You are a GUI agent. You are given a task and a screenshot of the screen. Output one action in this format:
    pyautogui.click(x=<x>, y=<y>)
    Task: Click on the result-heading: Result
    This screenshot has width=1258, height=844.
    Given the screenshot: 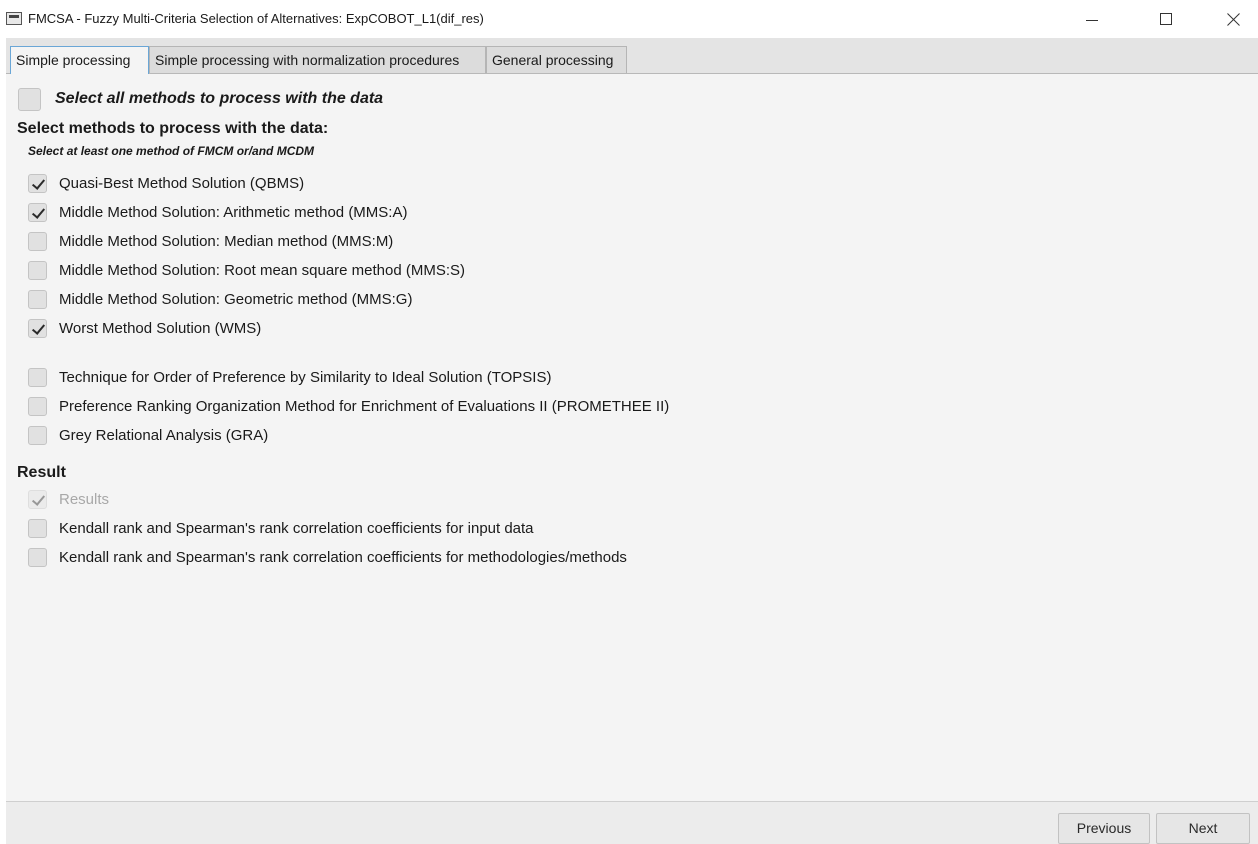 What is the action you would take?
    pyautogui.click(x=41, y=472)
    